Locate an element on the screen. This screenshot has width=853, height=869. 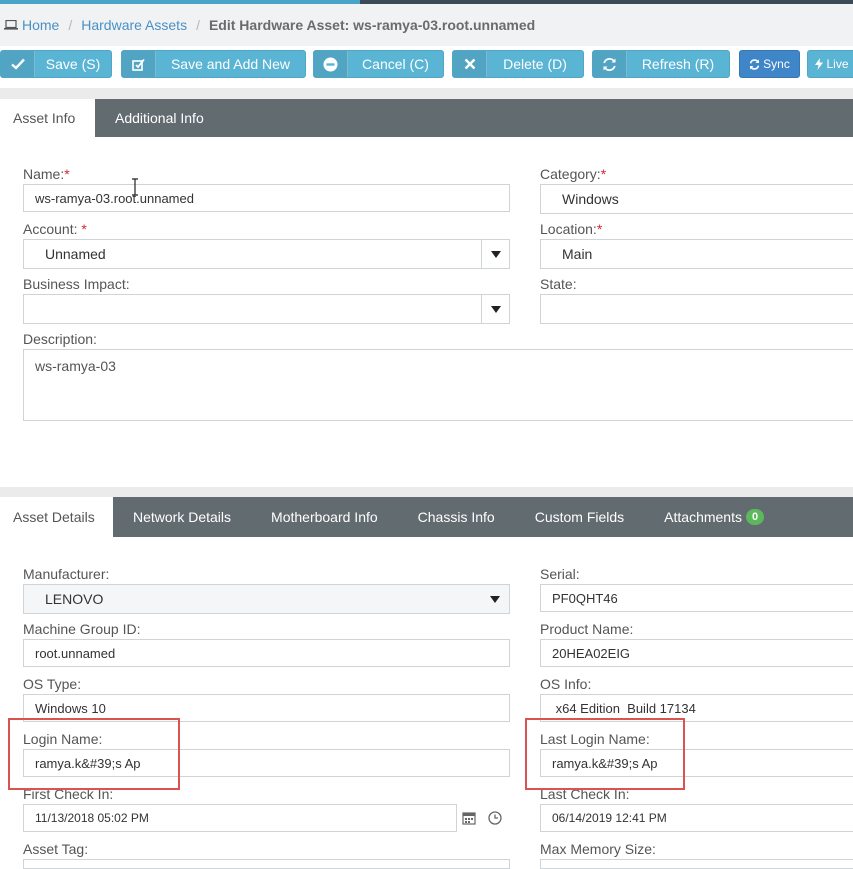
account-select: Unnamed is located at coordinates (266, 254).